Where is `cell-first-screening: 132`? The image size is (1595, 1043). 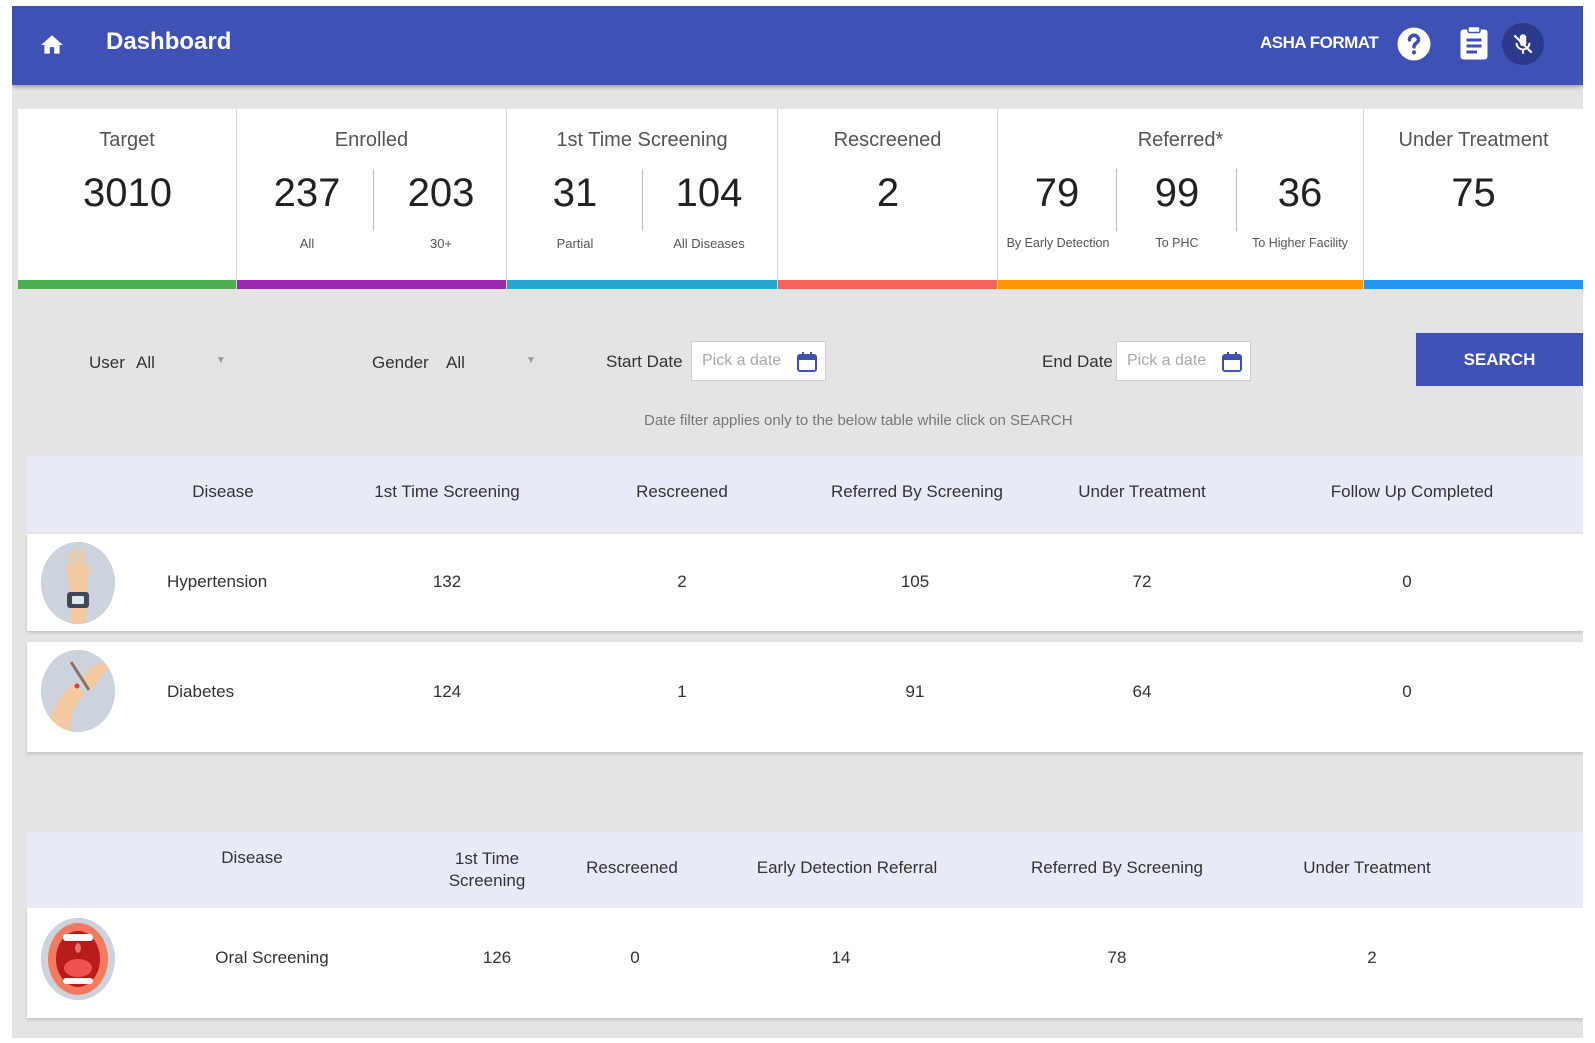
cell-first-screening: 132 is located at coordinates (447, 581).